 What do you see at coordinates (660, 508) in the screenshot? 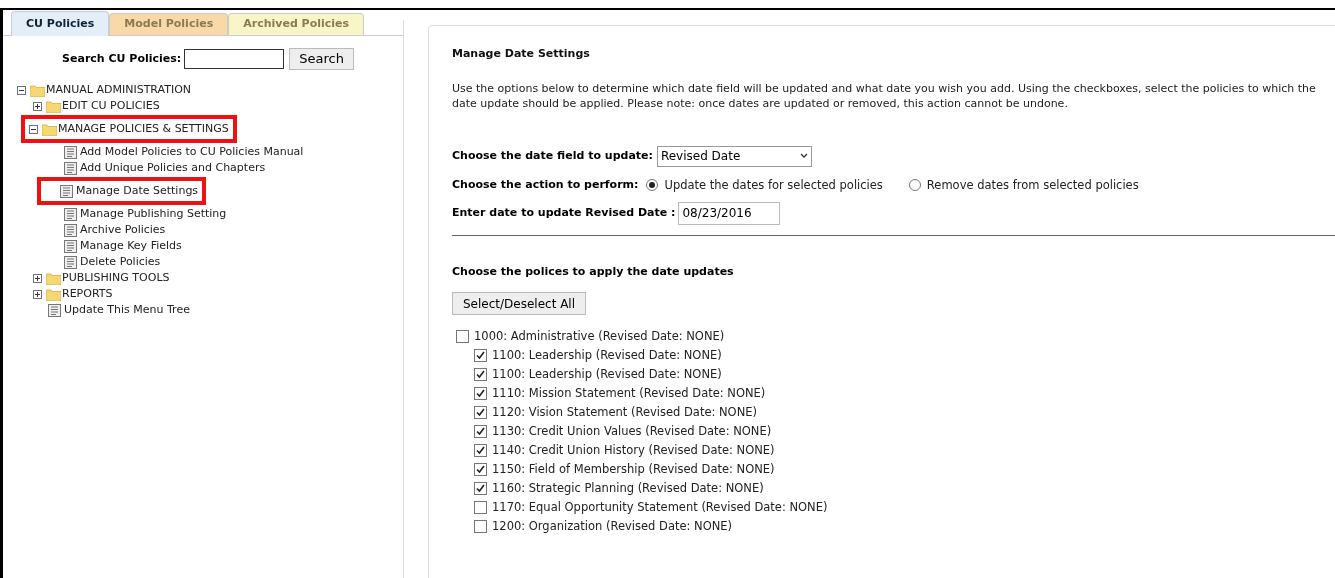
I see `policy-label: 1170: Equal Opportunity Statement (Revised Date: NONE)` at bounding box center [660, 508].